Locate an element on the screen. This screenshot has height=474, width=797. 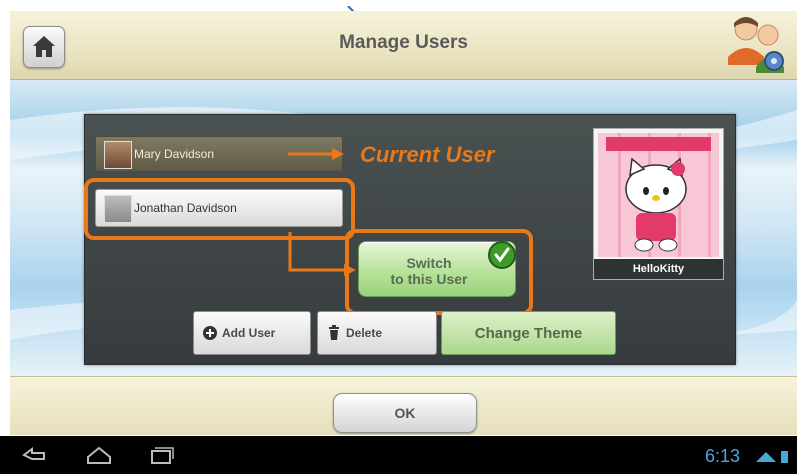
android-navbar is located at coordinates (398, 455).